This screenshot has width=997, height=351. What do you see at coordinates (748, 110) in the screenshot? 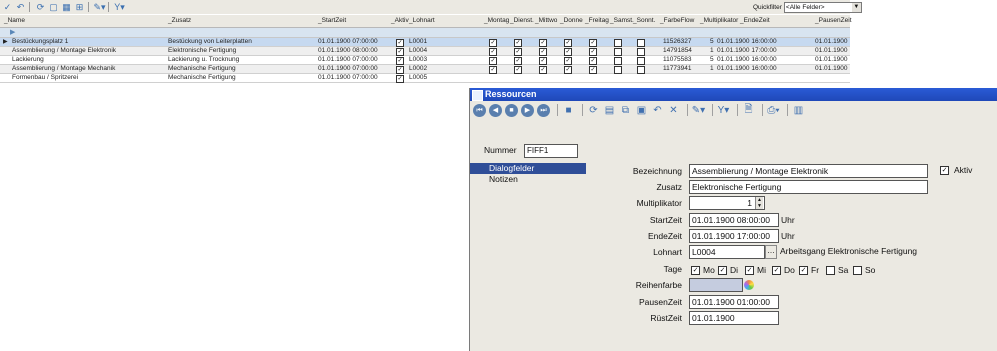
I see `document-icon: 🗎` at bounding box center [748, 110].